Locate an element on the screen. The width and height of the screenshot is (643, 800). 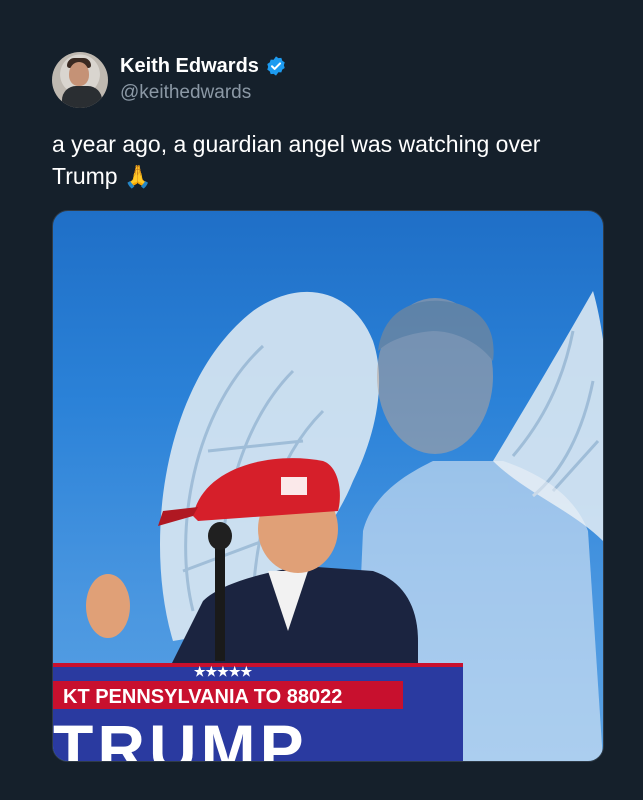
podium-text-line: KT PENNSYLVANIA TO 88022 is located at coordinates (202, 697).